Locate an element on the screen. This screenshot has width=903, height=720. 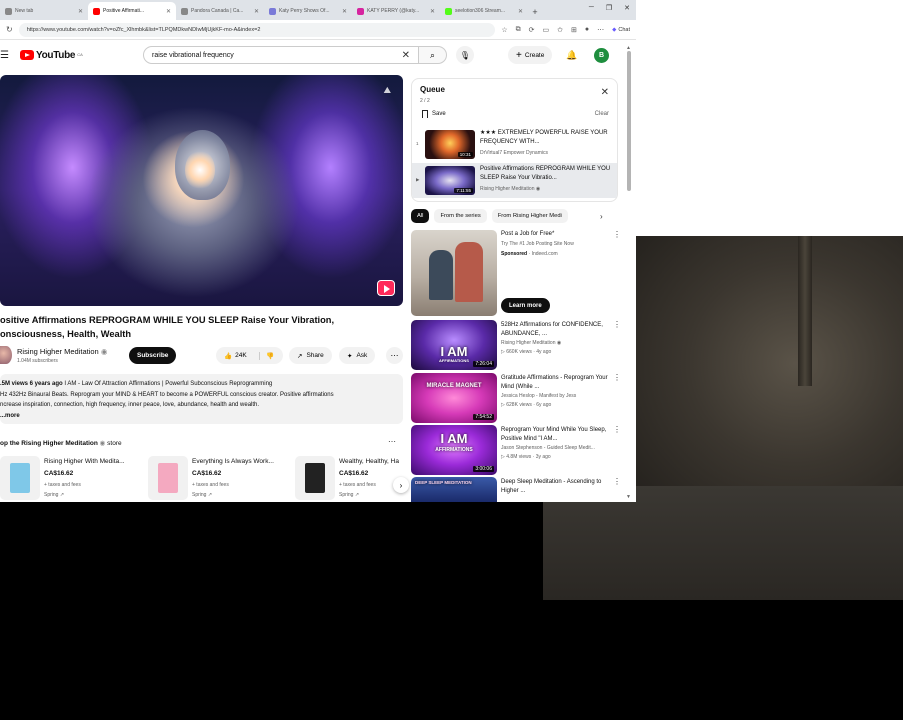
ask-button: ✦ Ask is located at coordinates (357, 355).